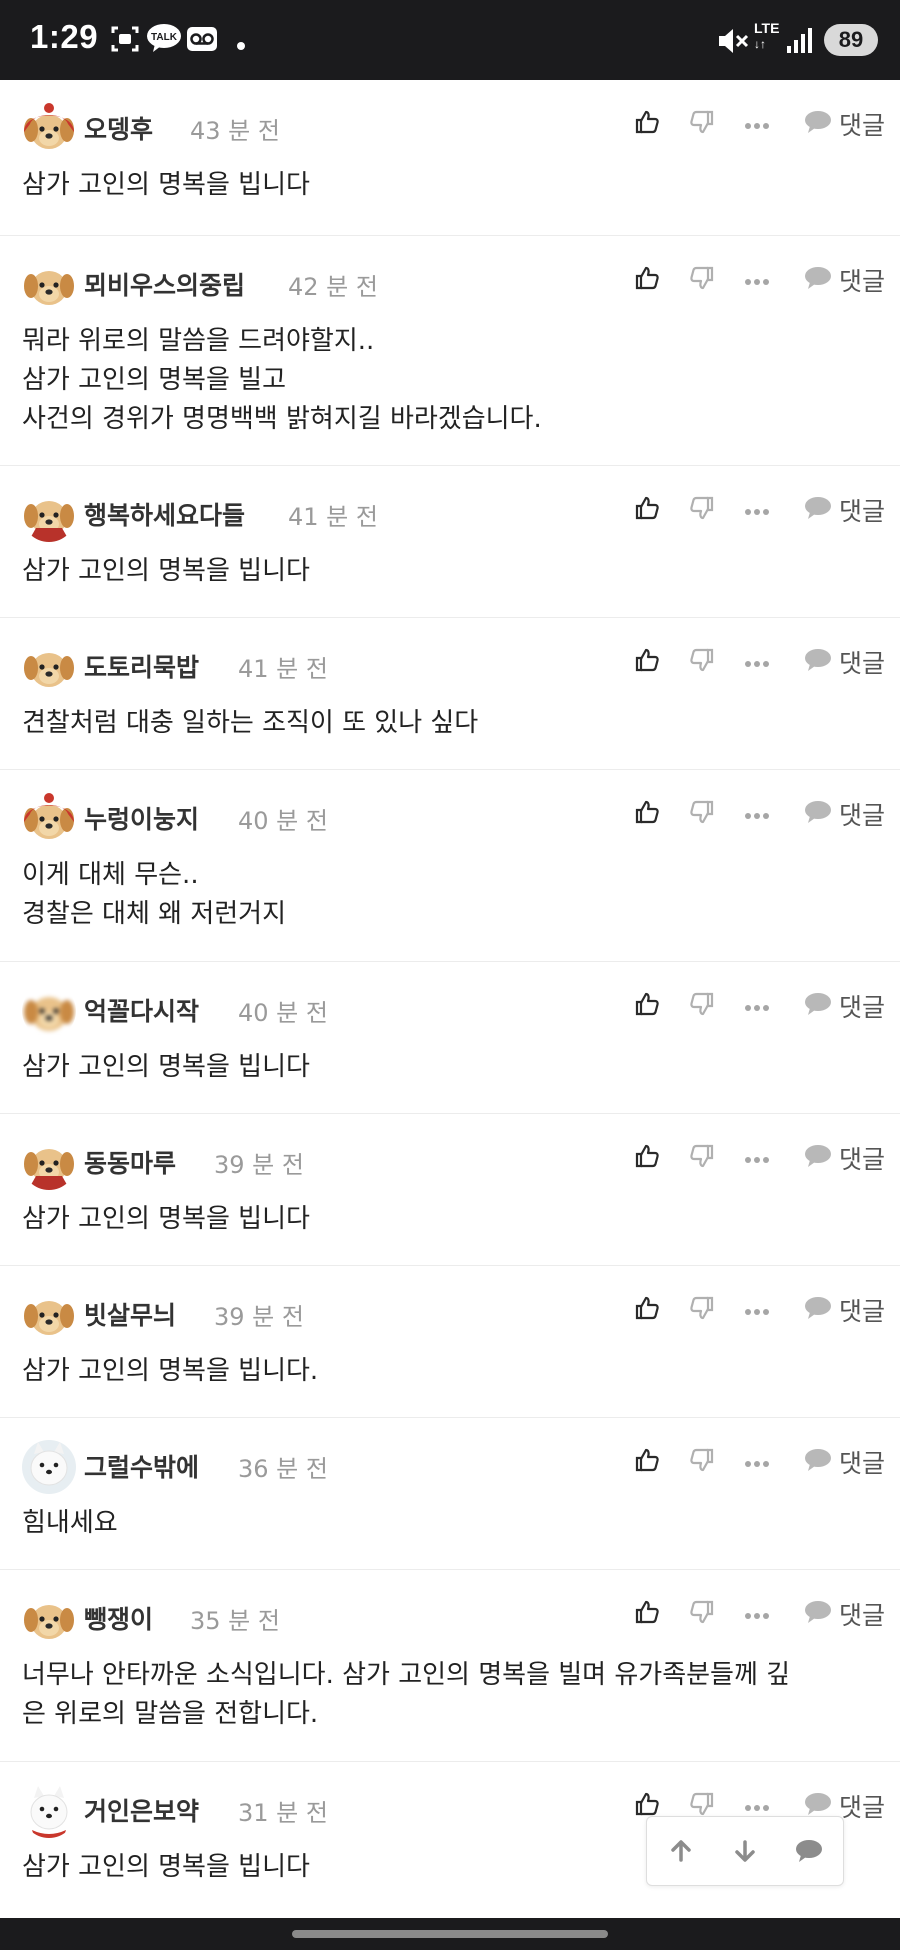 The width and height of the screenshot is (900, 1950). What do you see at coordinates (141, 818) in the screenshot?
I see `comment-nickname: 누렁이눙지` at bounding box center [141, 818].